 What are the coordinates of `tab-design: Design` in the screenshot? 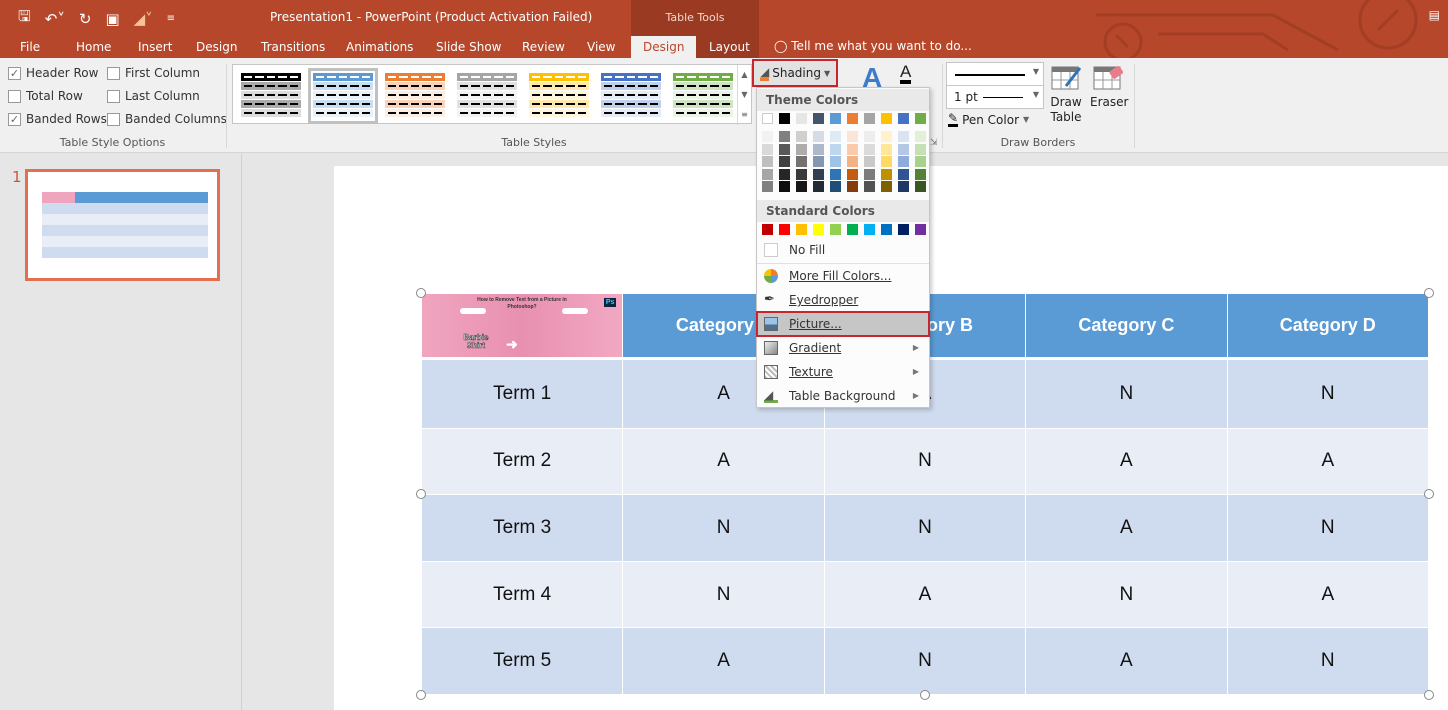 It's located at (216, 47).